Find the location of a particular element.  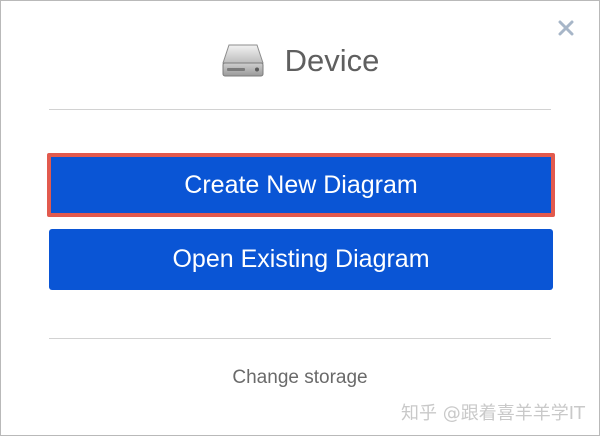

close-icon is located at coordinates (566, 28).